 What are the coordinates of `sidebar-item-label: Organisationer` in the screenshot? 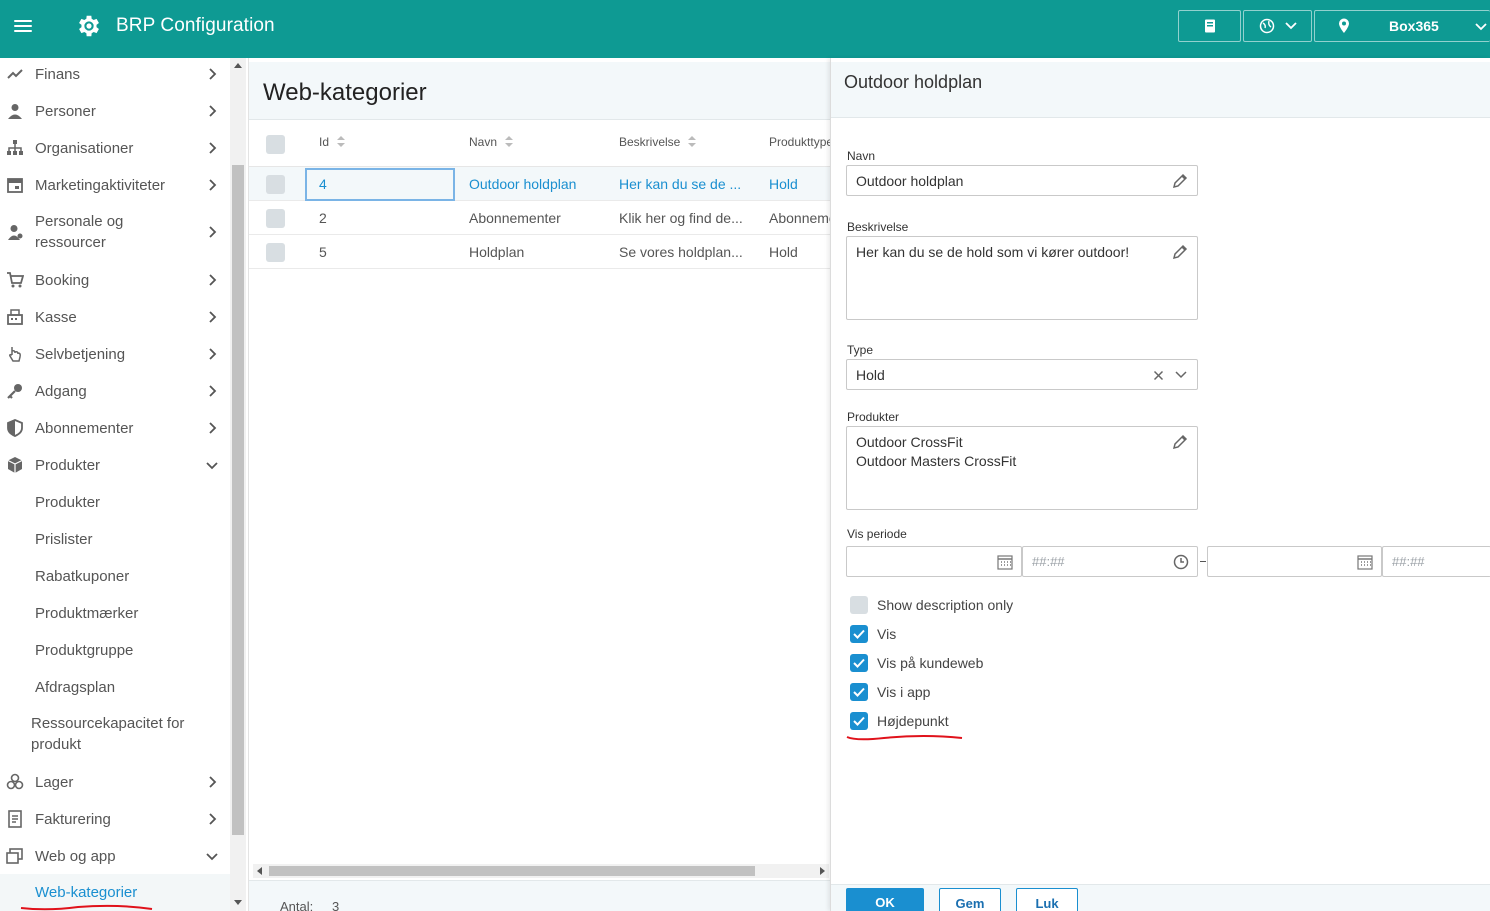 It's located at (84, 148).